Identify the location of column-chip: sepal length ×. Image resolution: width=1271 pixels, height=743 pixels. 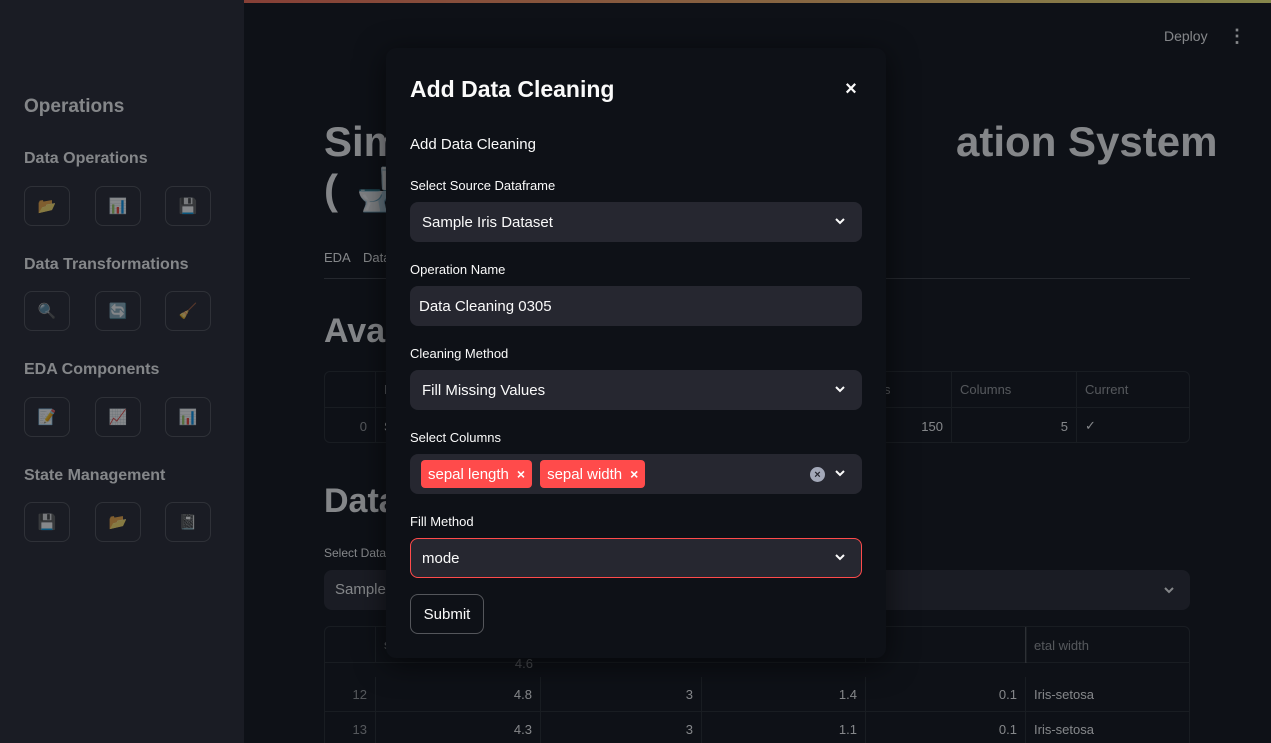
(477, 474).